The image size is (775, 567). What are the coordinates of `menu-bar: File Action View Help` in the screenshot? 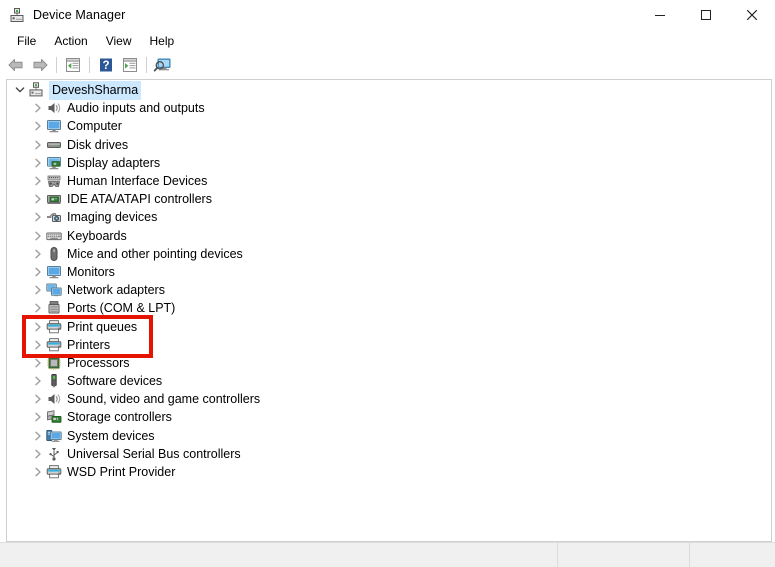 It's located at (387, 41).